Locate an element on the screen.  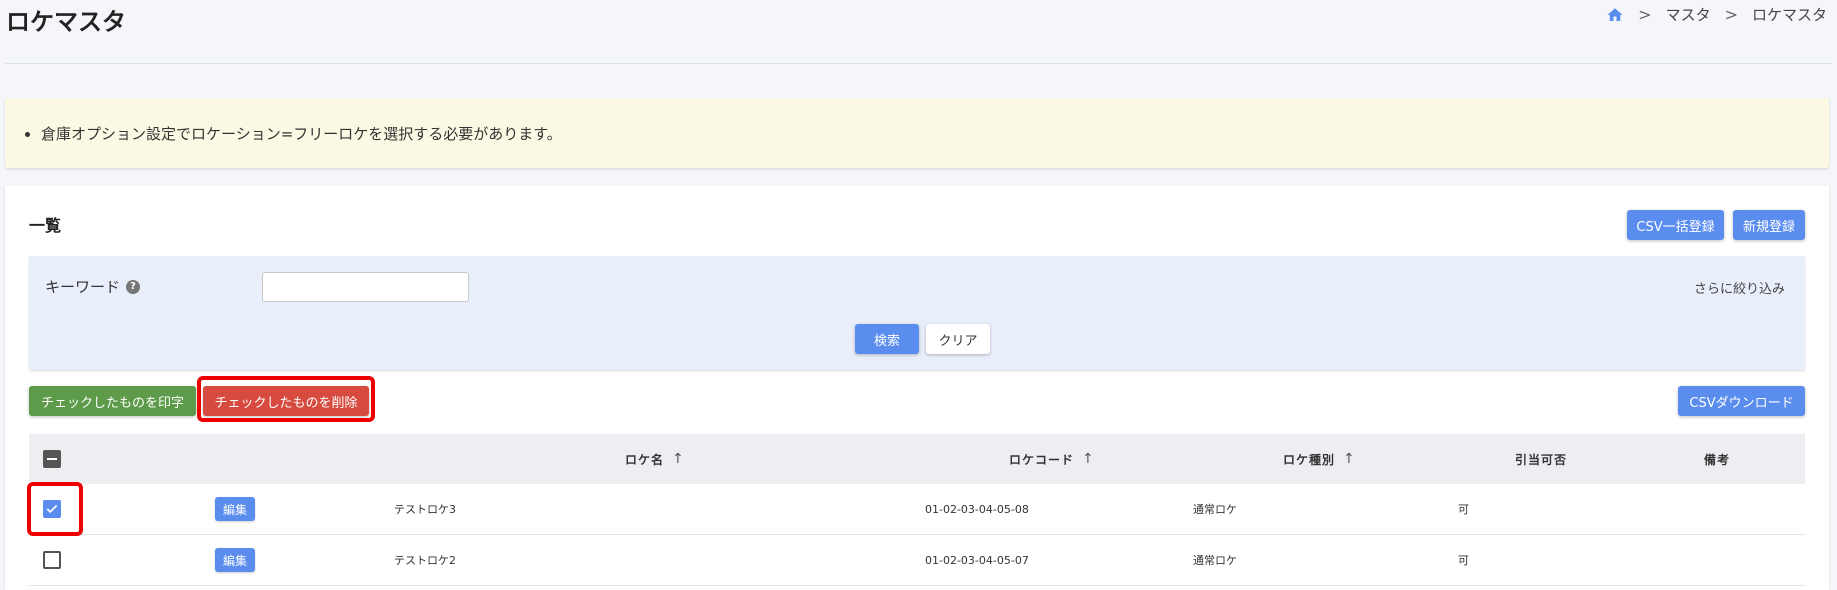
row-checkbox-highlight is located at coordinates (55, 509).